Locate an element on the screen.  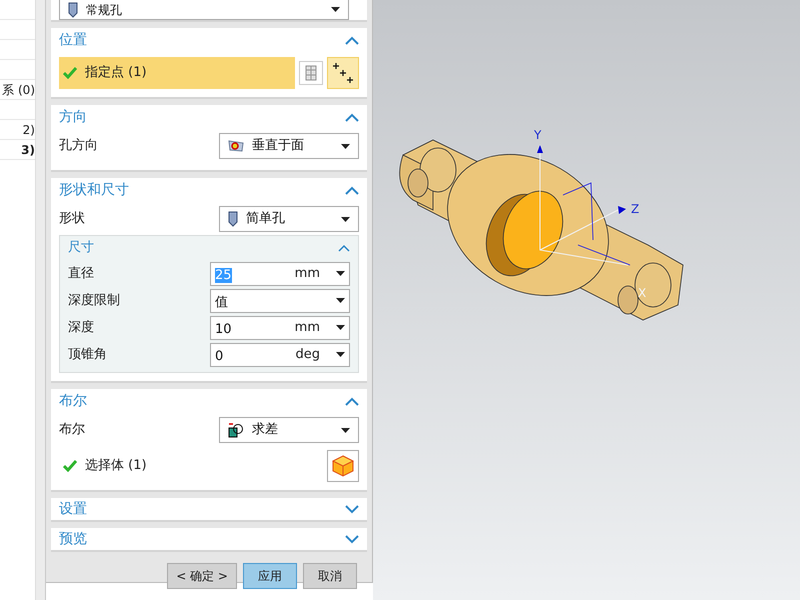
section-title: 位置 is located at coordinates (73, 40).